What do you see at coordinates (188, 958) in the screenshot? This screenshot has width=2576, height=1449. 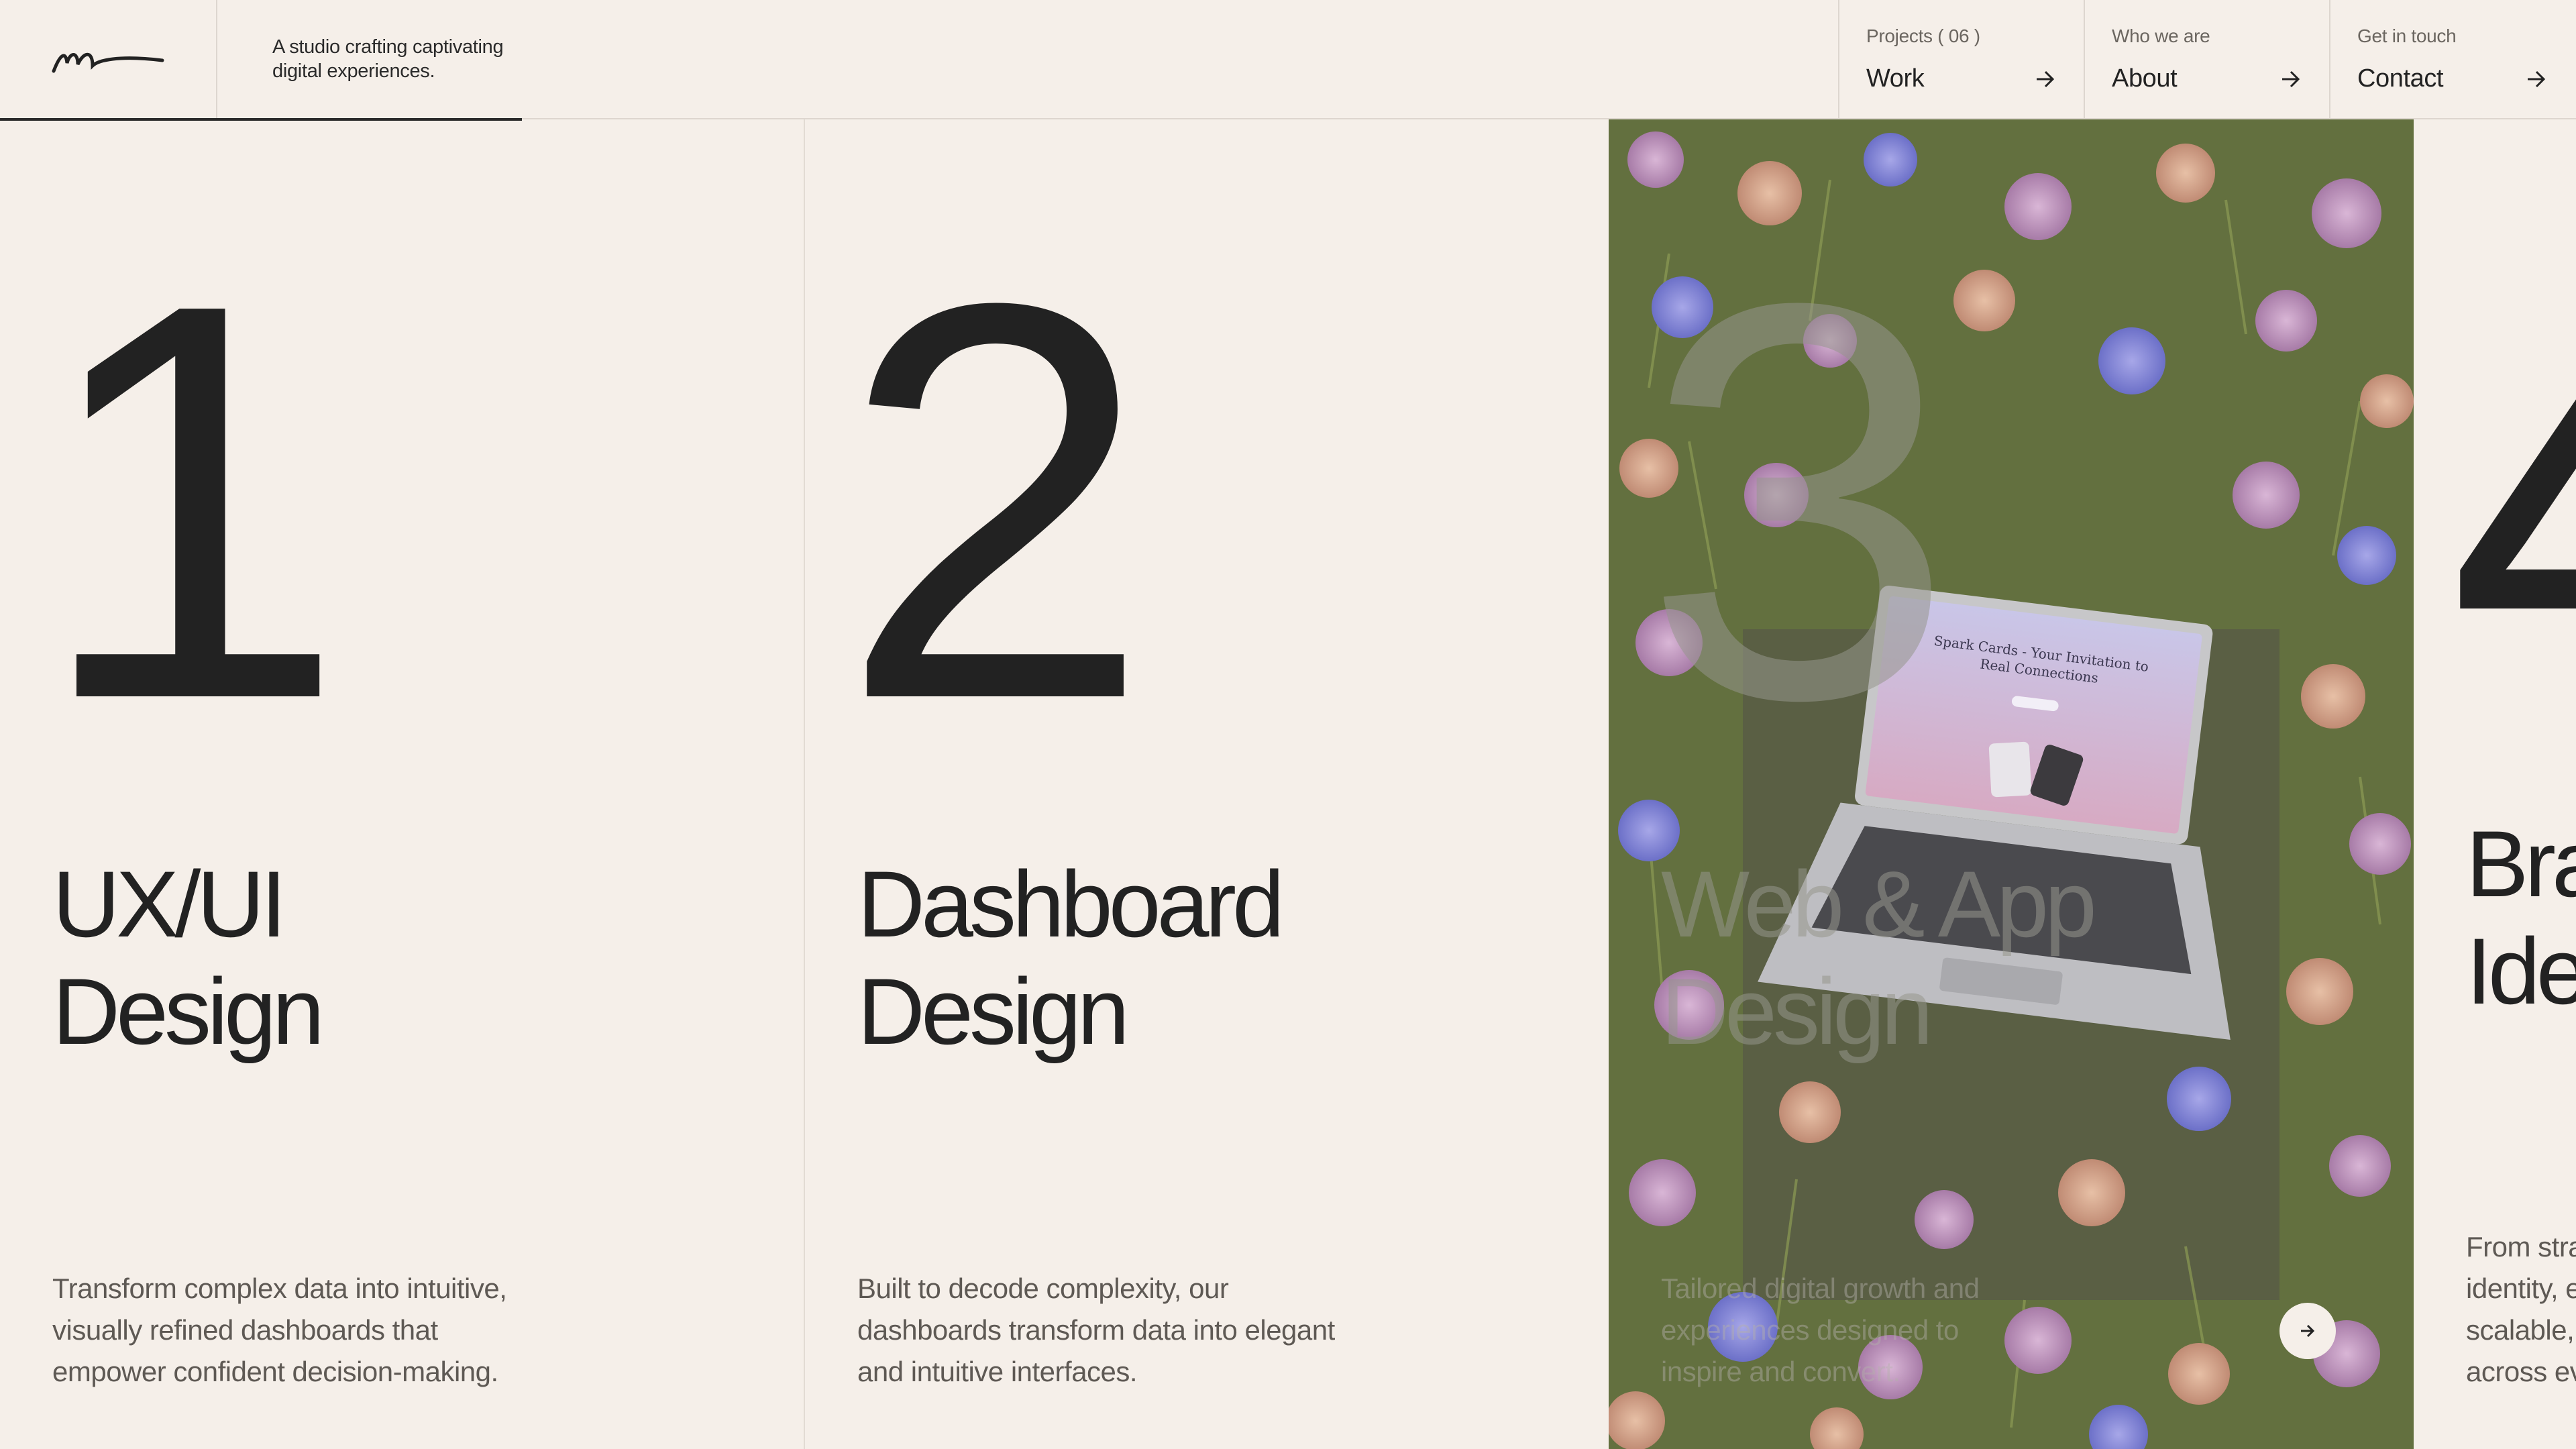 I see `service-title: UX/UI Design` at bounding box center [188, 958].